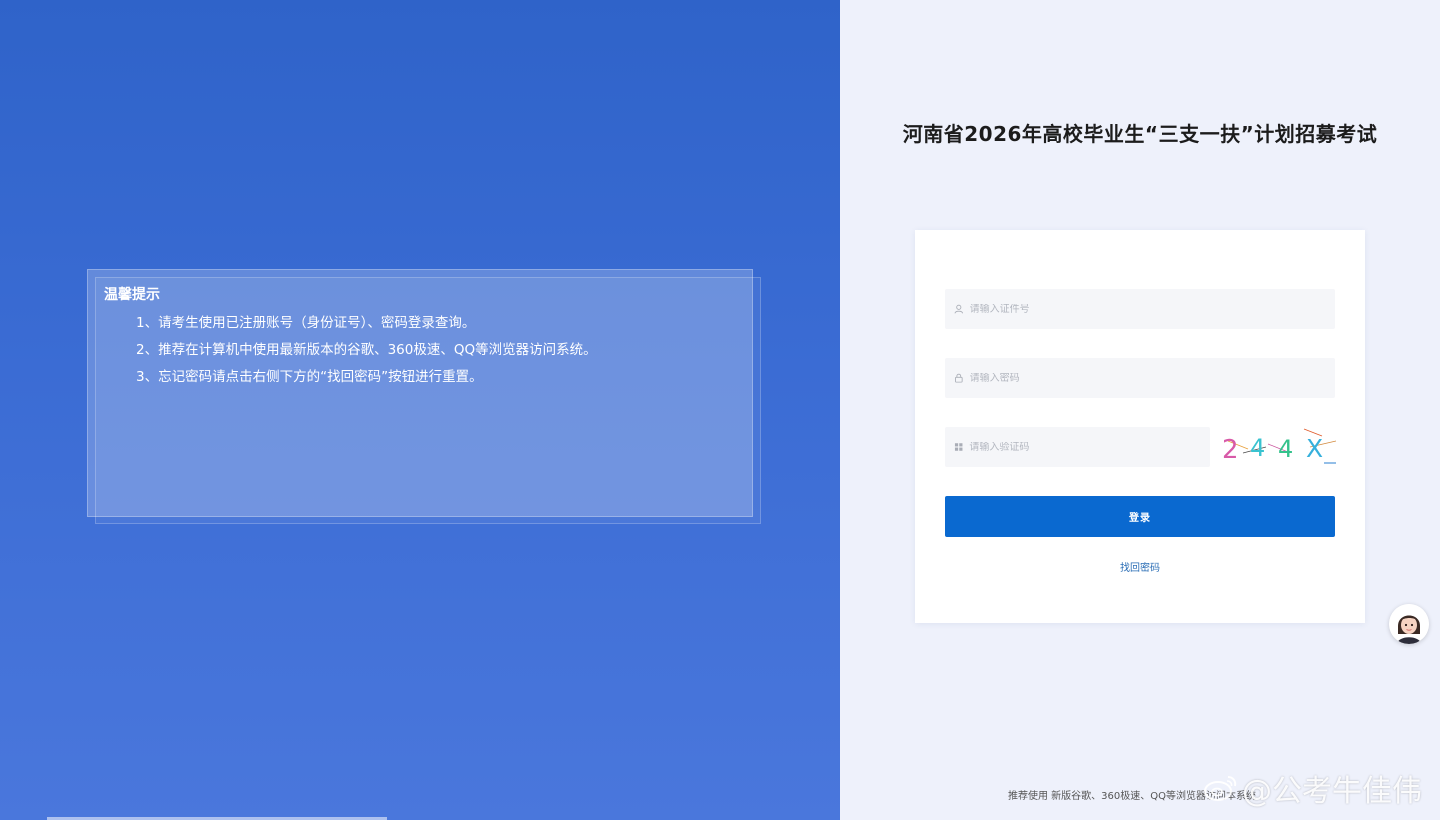 This screenshot has width=1440, height=820. Describe the element at coordinates (132, 295) in the screenshot. I see `notice-title: 温馨提示` at that location.